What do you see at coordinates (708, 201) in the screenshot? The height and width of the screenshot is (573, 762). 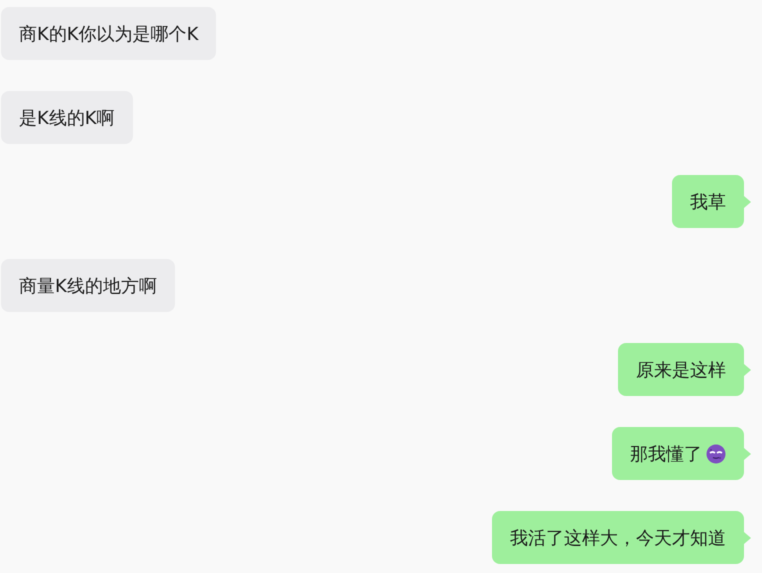 I see `message-bubble: 我草` at bounding box center [708, 201].